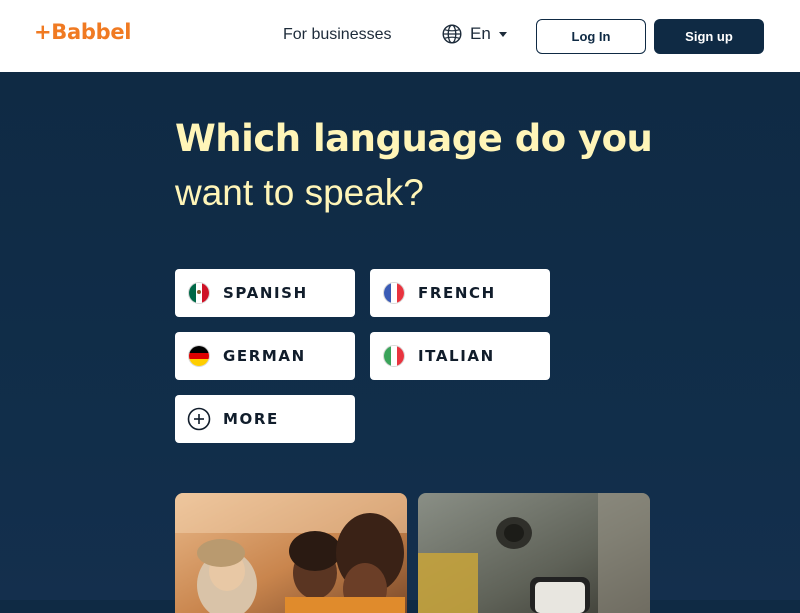  What do you see at coordinates (394, 293) in the screenshot?
I see `france-flag-icon` at bounding box center [394, 293].